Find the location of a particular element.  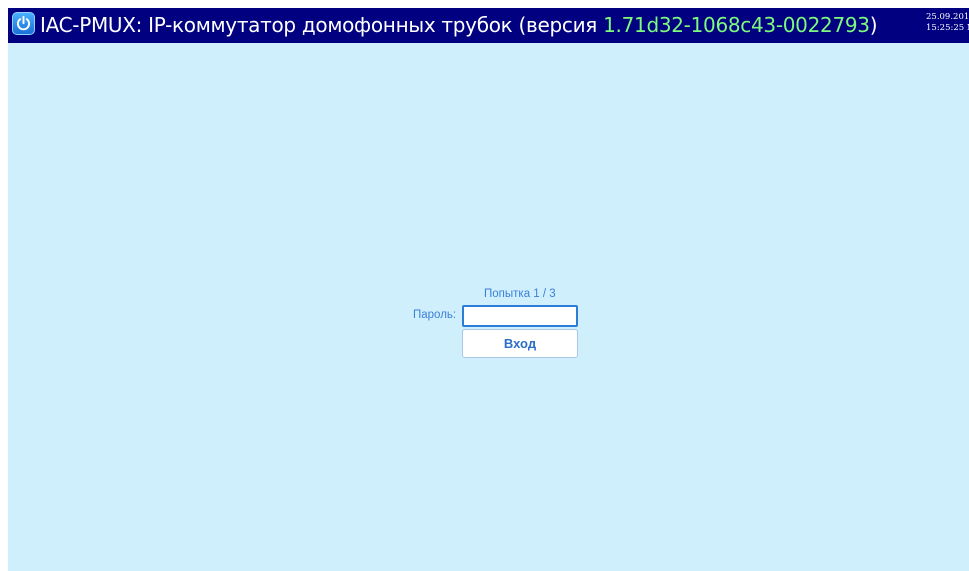

datetime-display: 25.09.201 15:25:25 M is located at coordinates (947, 23).